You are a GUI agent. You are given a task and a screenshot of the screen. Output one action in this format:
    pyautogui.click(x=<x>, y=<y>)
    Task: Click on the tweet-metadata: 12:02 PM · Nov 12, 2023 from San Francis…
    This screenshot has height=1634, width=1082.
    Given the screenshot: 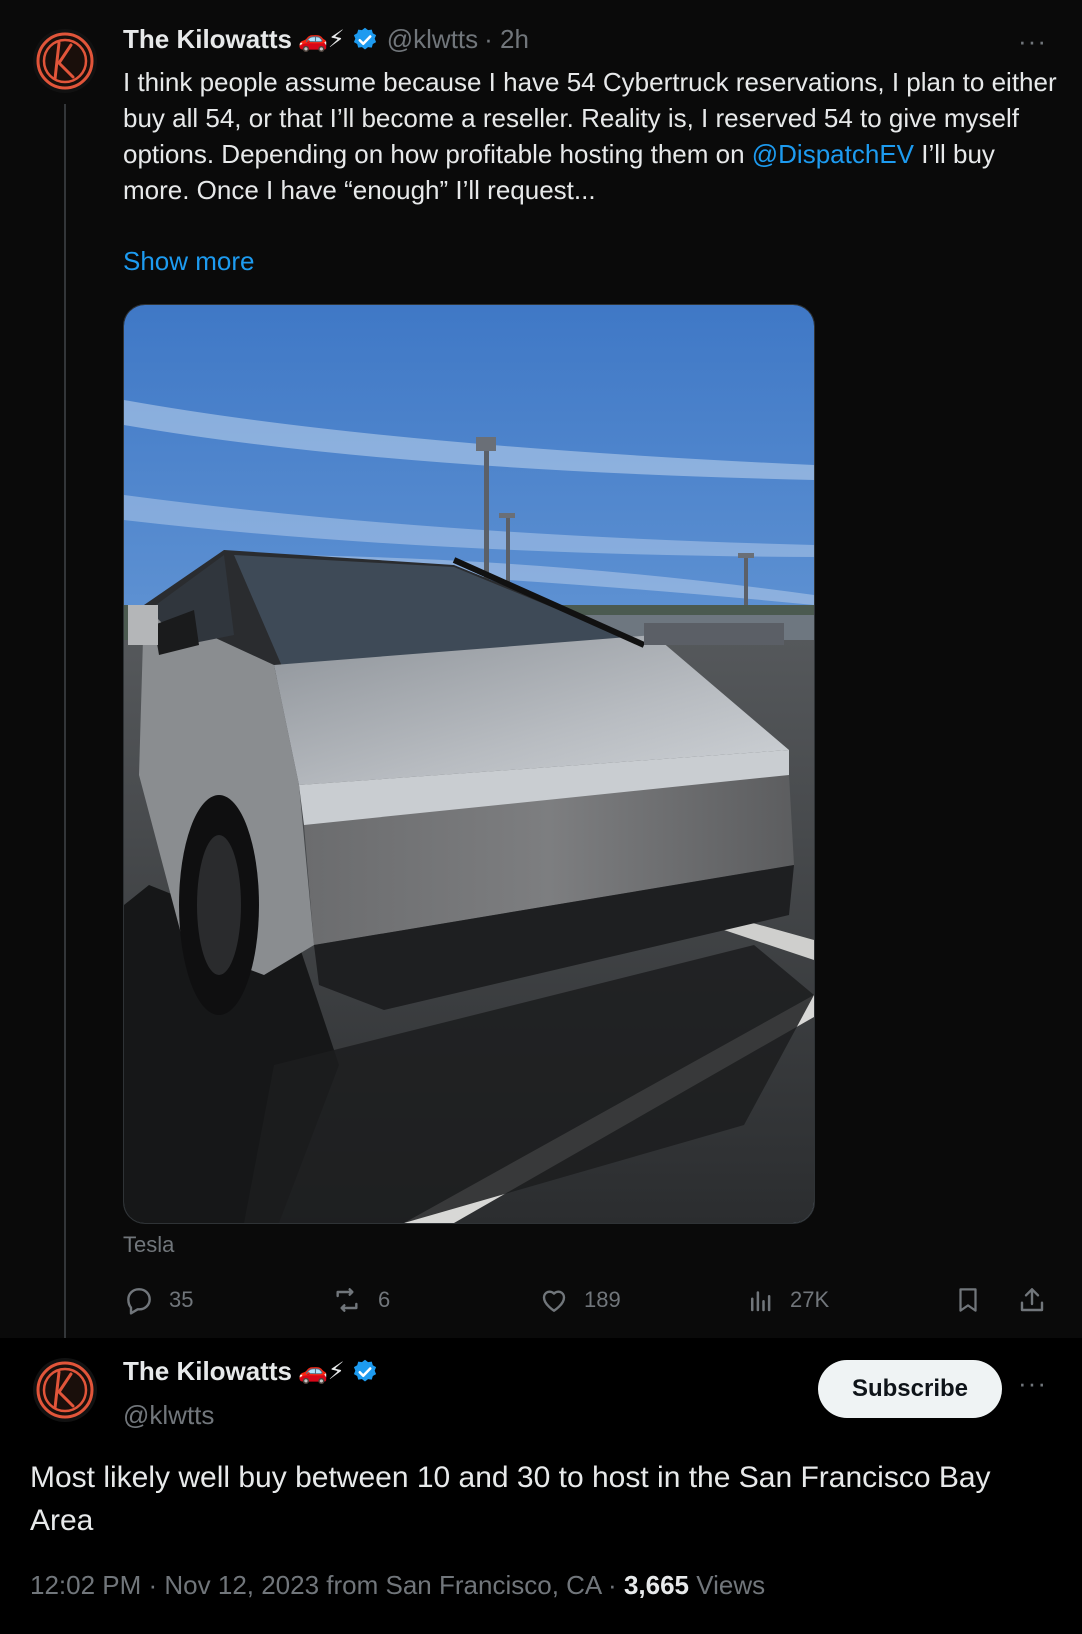 What is the action you would take?
    pyautogui.click(x=397, y=1585)
    